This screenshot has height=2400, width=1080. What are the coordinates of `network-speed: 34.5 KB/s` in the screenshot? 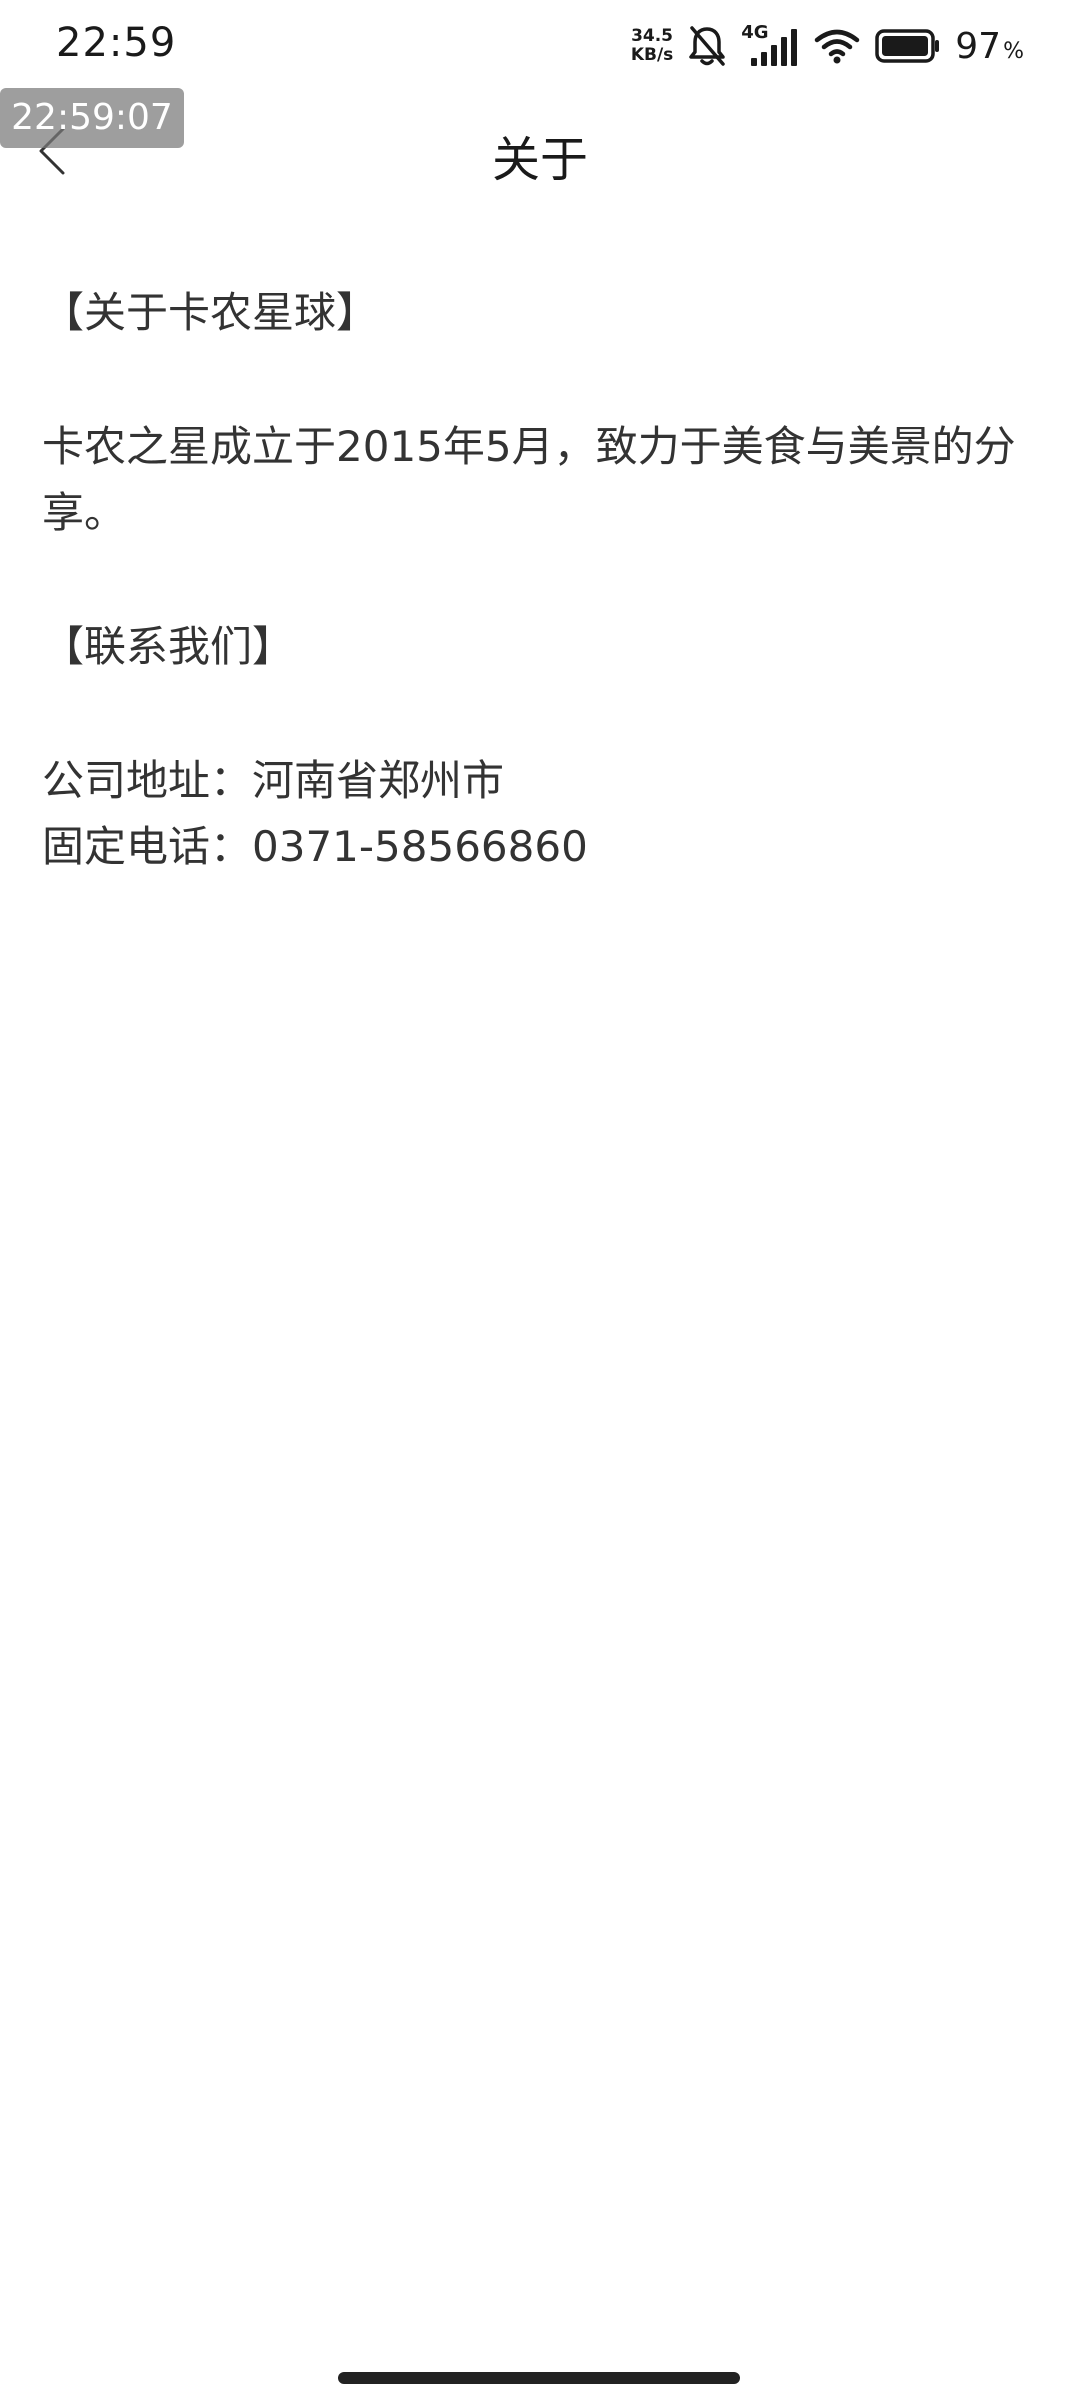 It's located at (652, 46).